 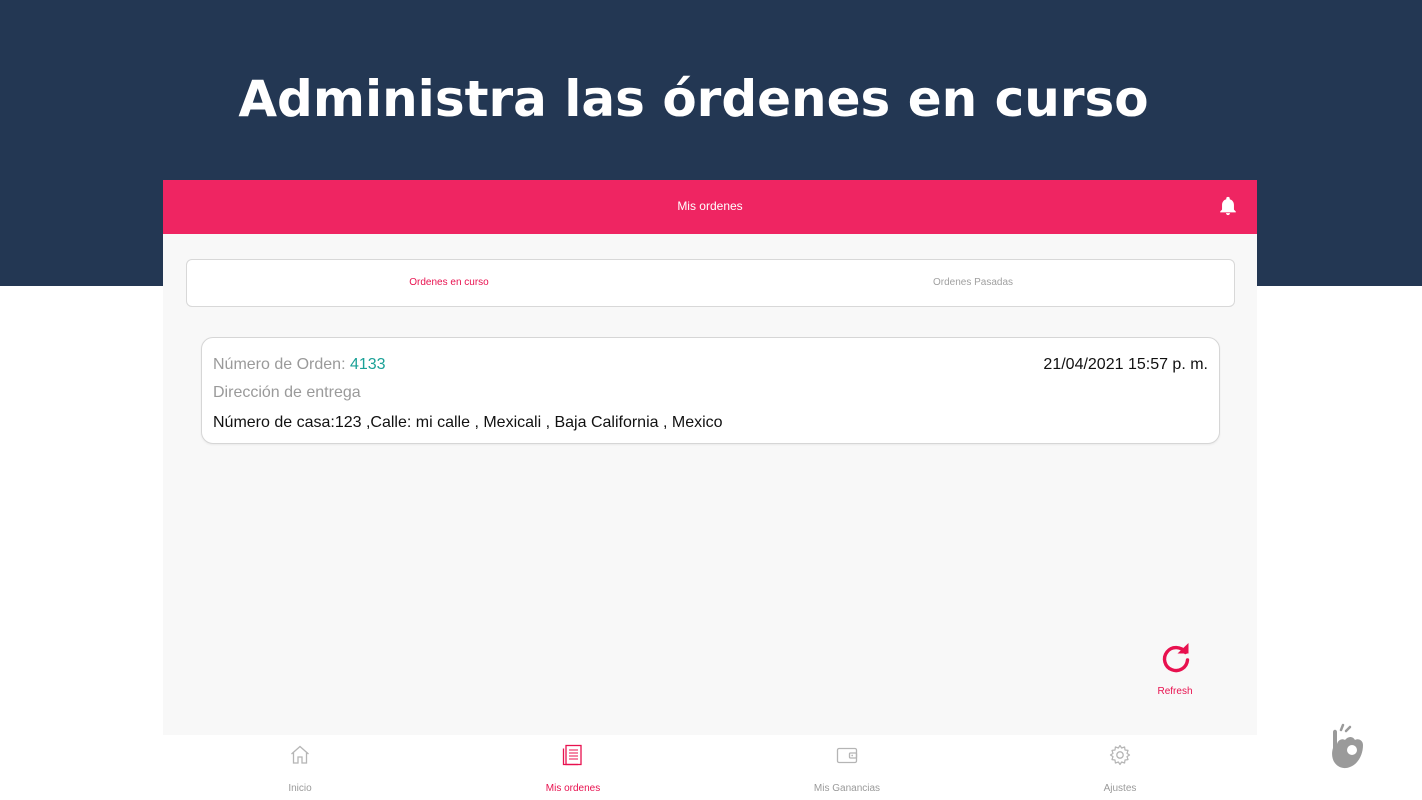 I want to click on orders-icon, so click(x=572, y=755).